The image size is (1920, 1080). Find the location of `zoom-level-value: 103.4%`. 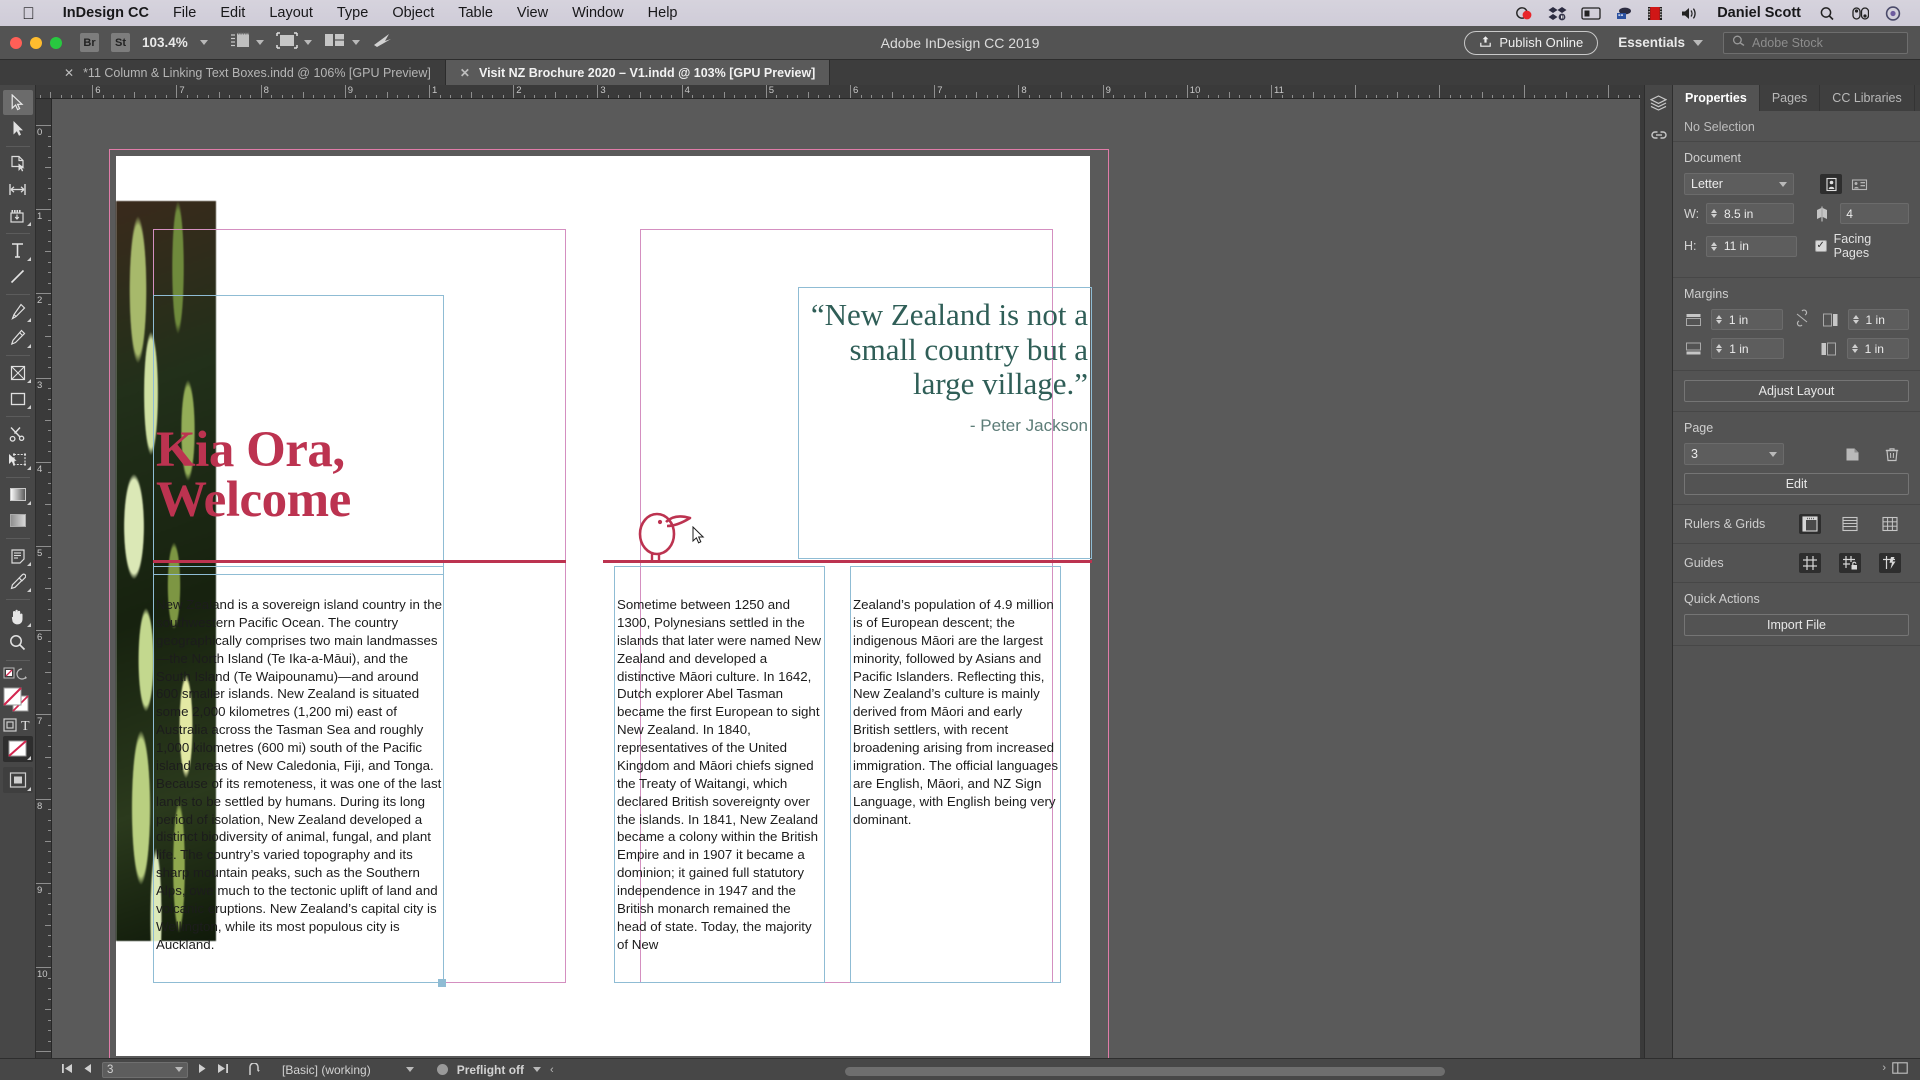

zoom-level-value: 103.4% is located at coordinates (165, 42).